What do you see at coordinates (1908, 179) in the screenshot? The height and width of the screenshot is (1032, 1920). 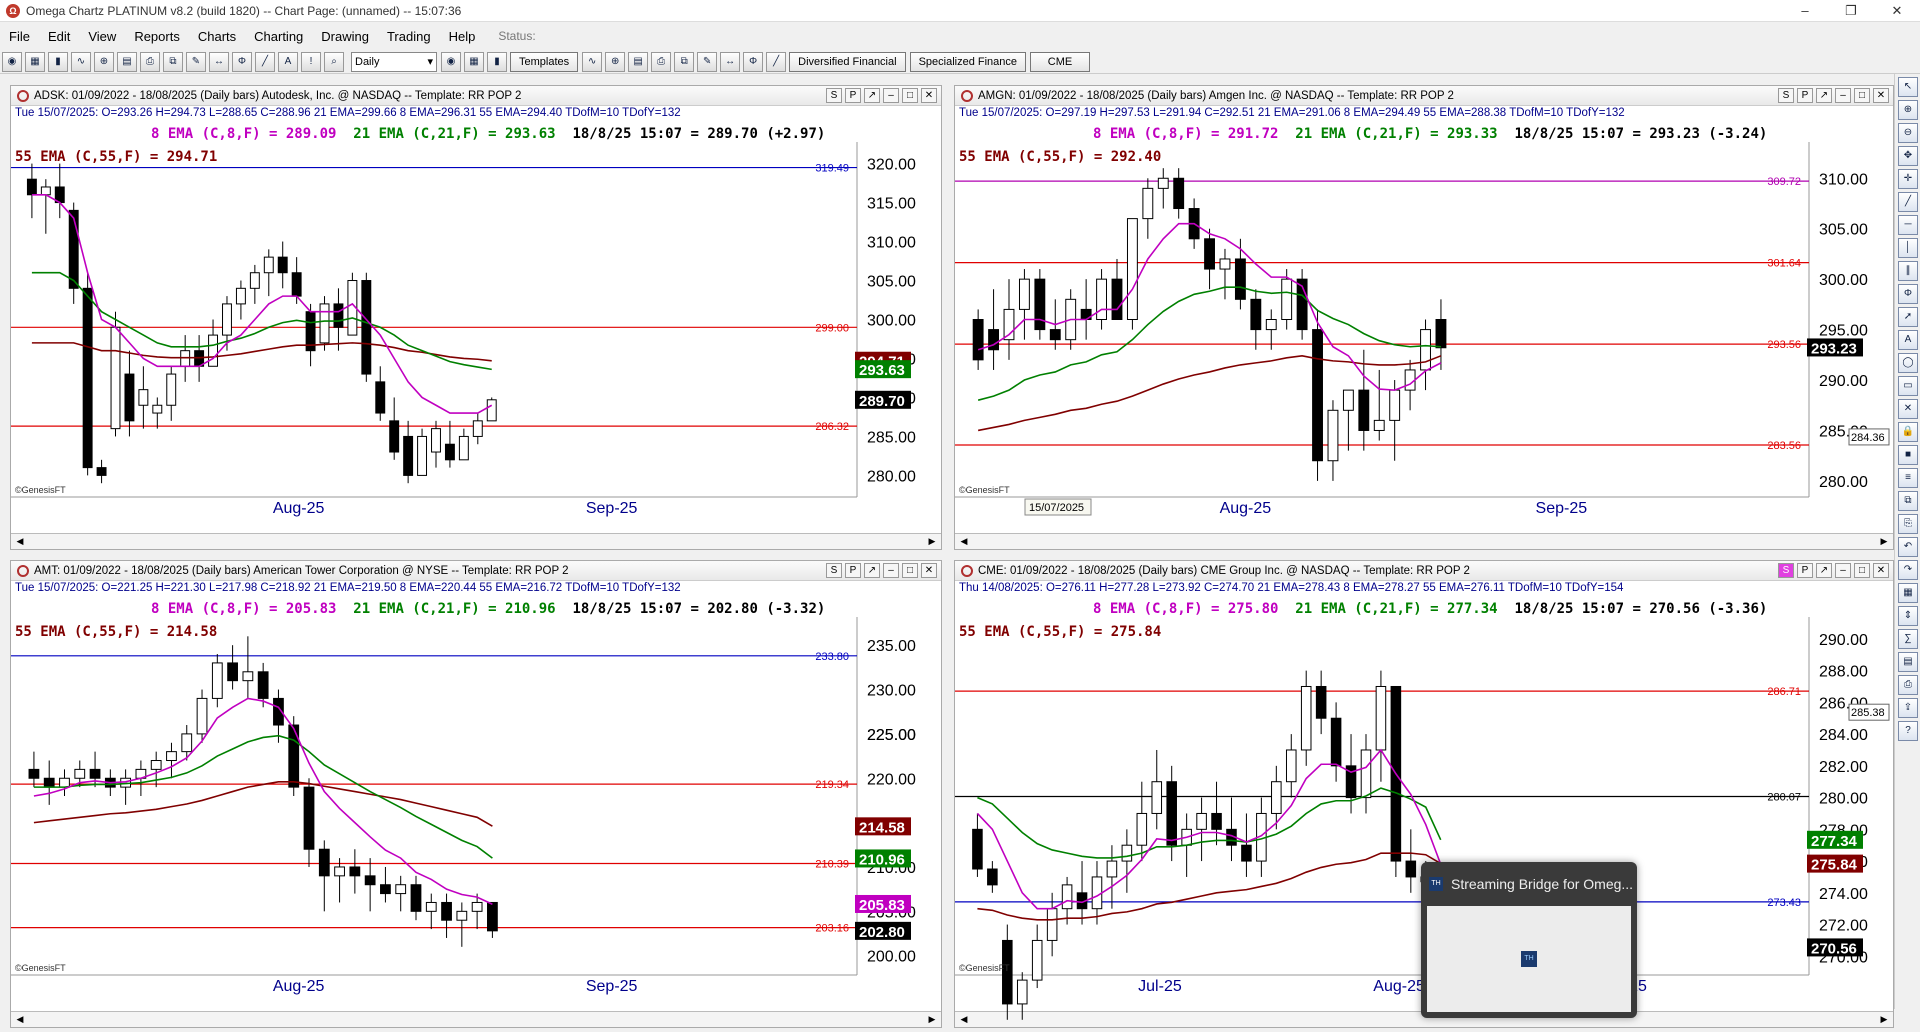 I see `crosshair-icon: ✛` at bounding box center [1908, 179].